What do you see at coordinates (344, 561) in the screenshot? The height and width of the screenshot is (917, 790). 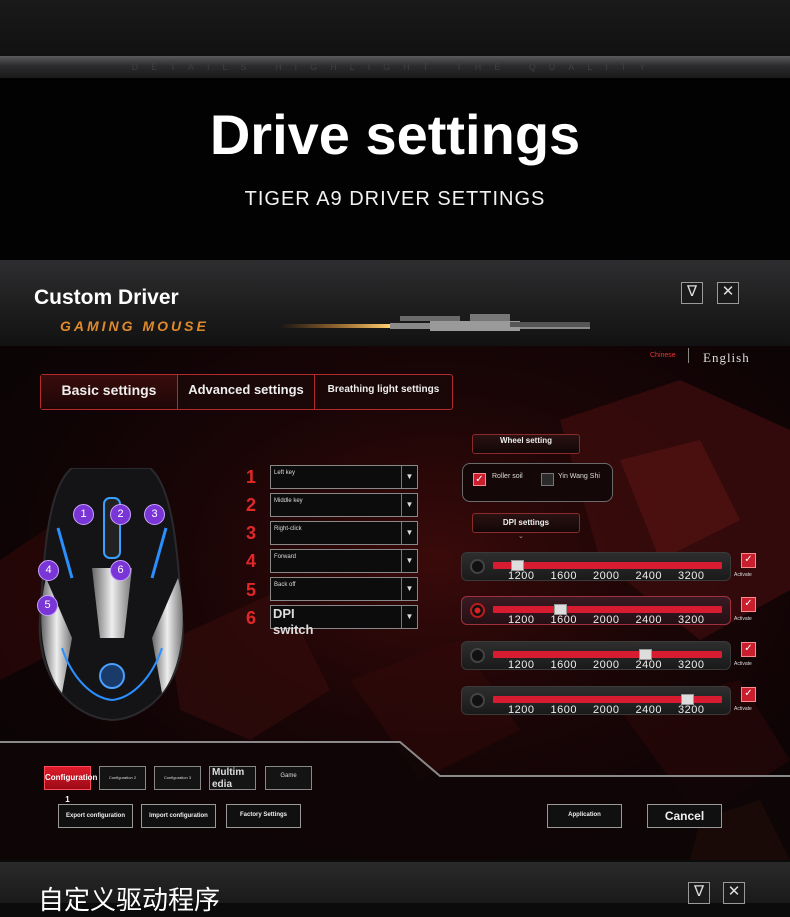 I see `key-select-4: Forward ▼` at bounding box center [344, 561].